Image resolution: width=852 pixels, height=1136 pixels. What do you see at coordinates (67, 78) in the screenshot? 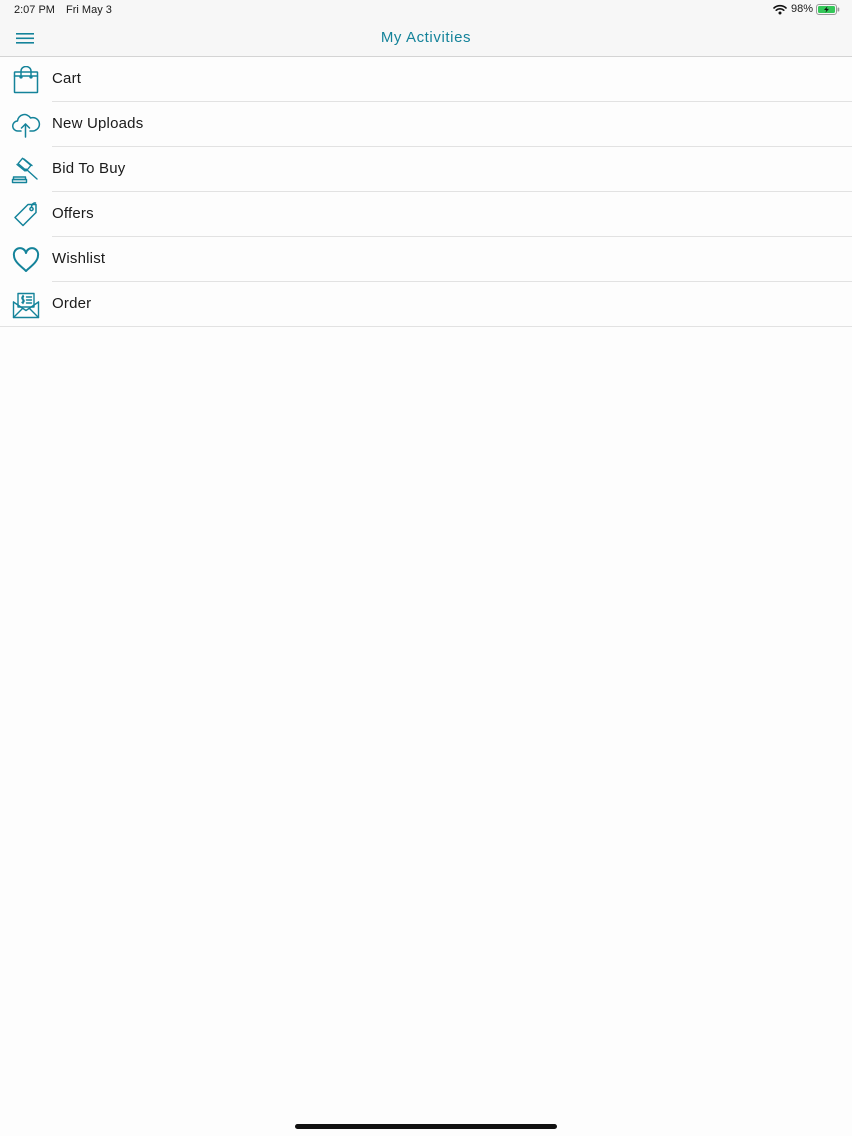
I see `list-item-label: Cart` at bounding box center [67, 78].